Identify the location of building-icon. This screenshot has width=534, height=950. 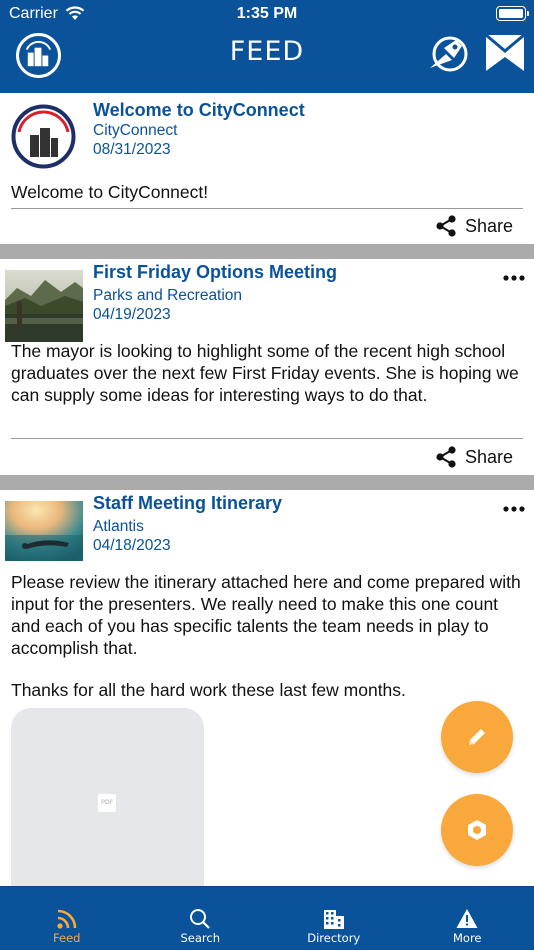
(333, 919).